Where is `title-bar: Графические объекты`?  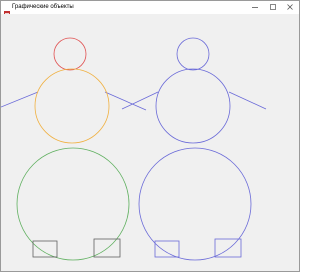 title-bar: Графические объекты is located at coordinates (150, 9).